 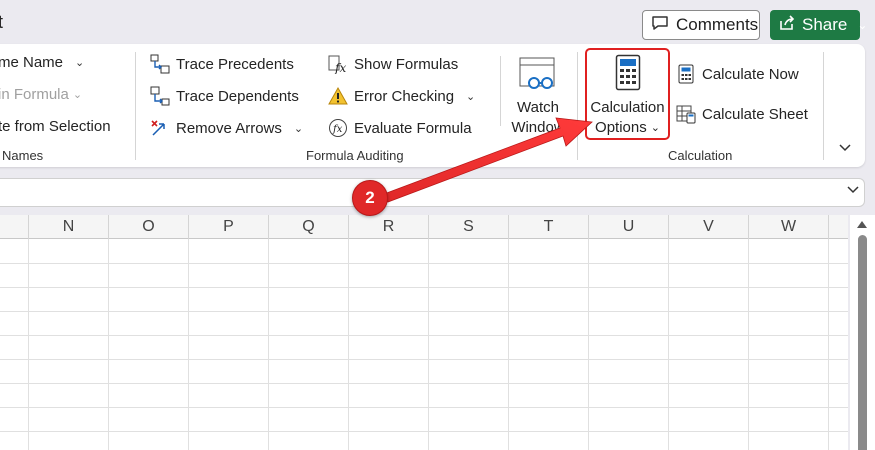 What do you see at coordinates (488, 160) in the screenshot?
I see `annotation-arrow` at bounding box center [488, 160].